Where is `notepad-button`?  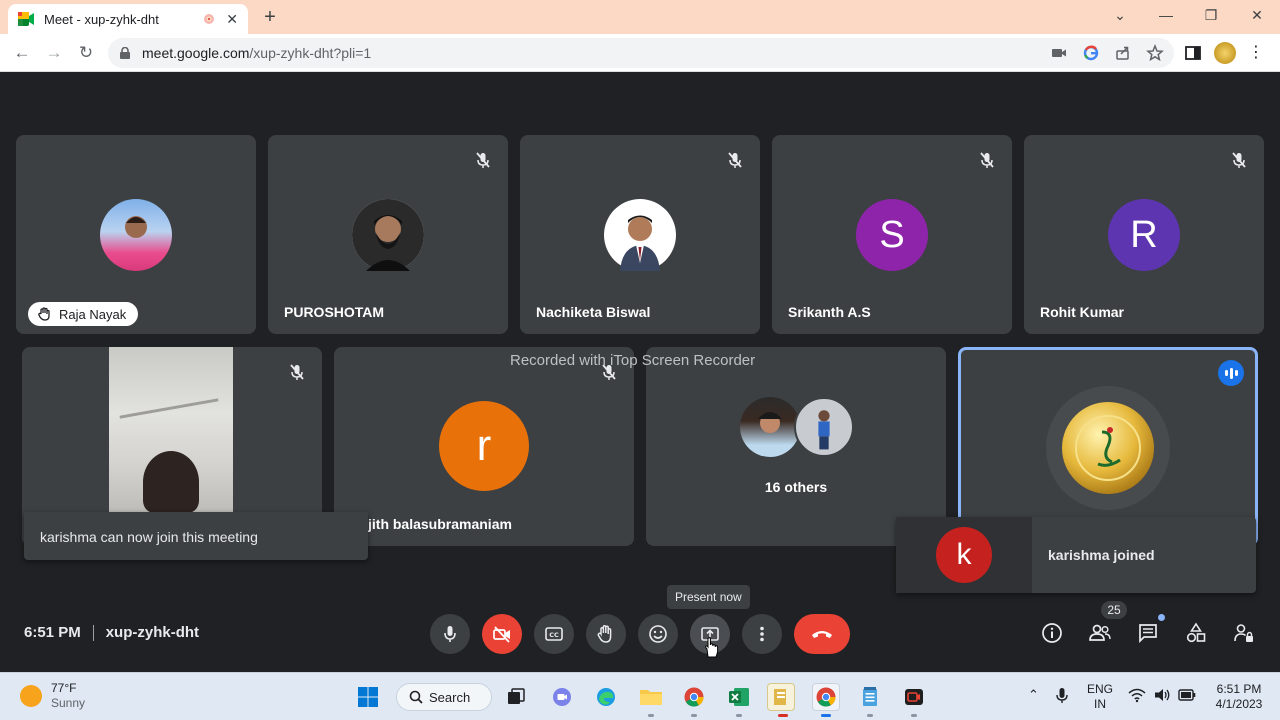
notepad-button is located at coordinates (870, 697).